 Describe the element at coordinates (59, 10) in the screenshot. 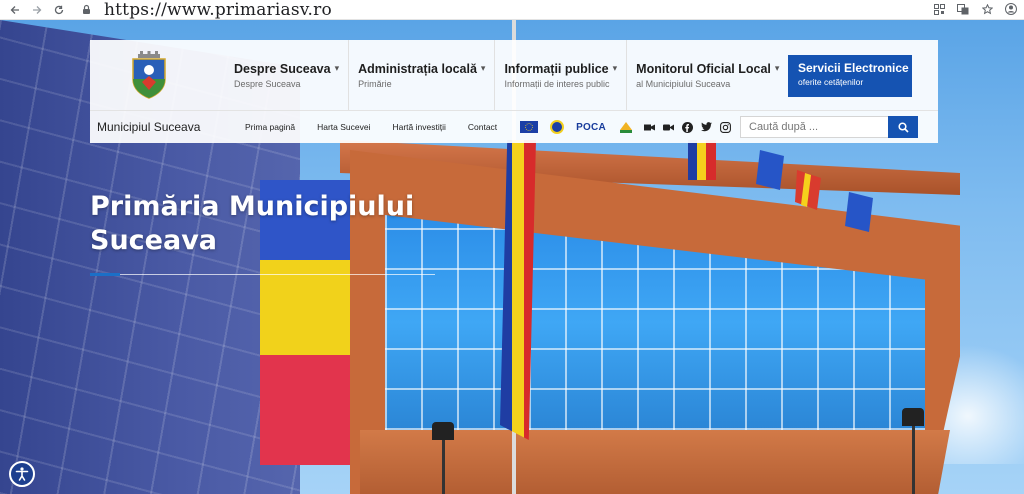

I see `reload-icon` at that location.